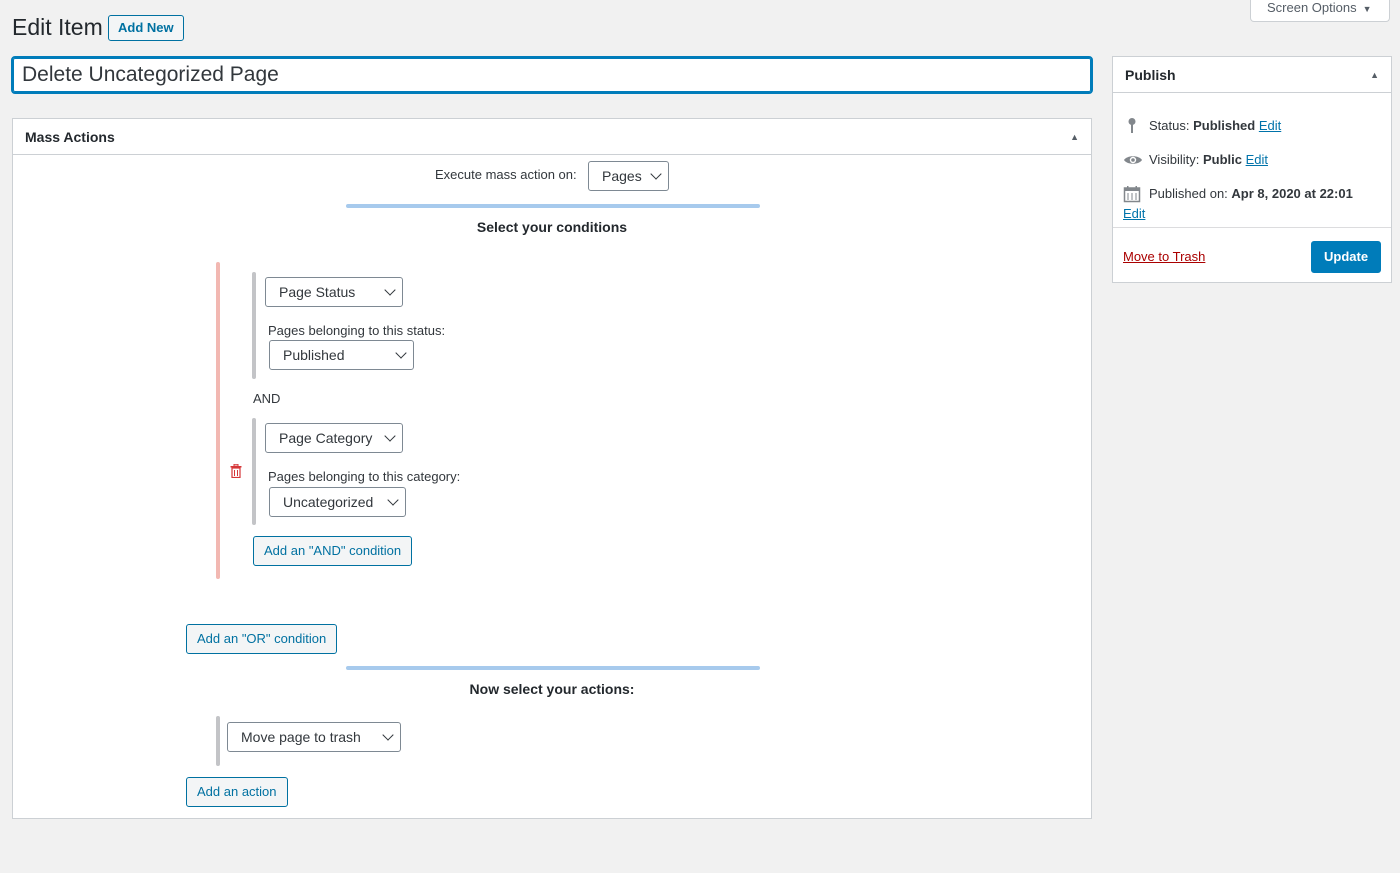  Describe the element at coordinates (1164, 256) in the screenshot. I see `move-to-trash-link: Move to Trash` at that location.